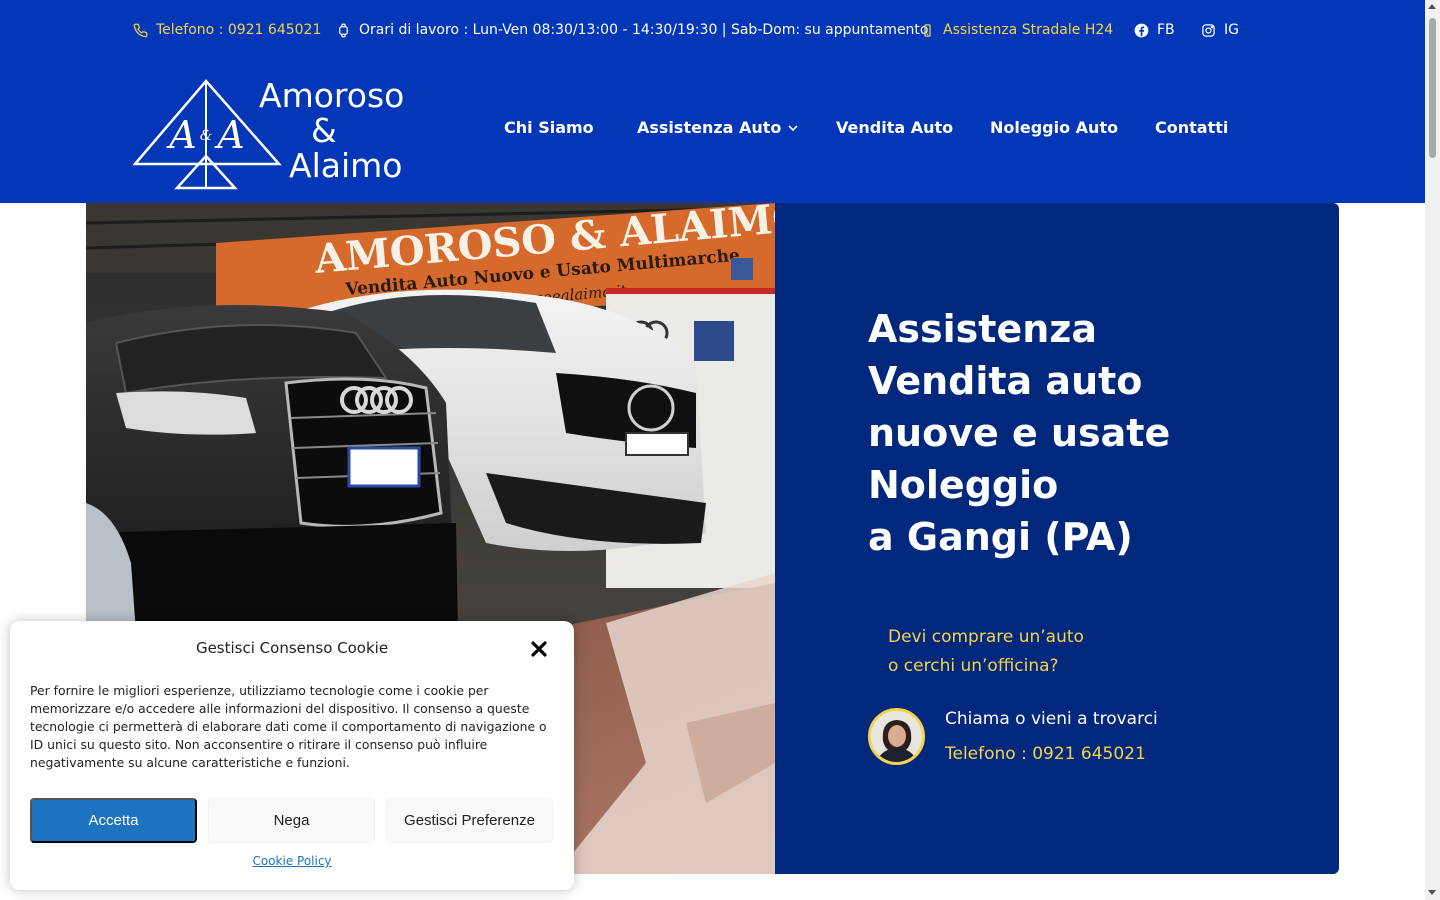  What do you see at coordinates (469, 820) in the screenshot?
I see `manage-preferences-button: Gestisci Preferenze` at bounding box center [469, 820].